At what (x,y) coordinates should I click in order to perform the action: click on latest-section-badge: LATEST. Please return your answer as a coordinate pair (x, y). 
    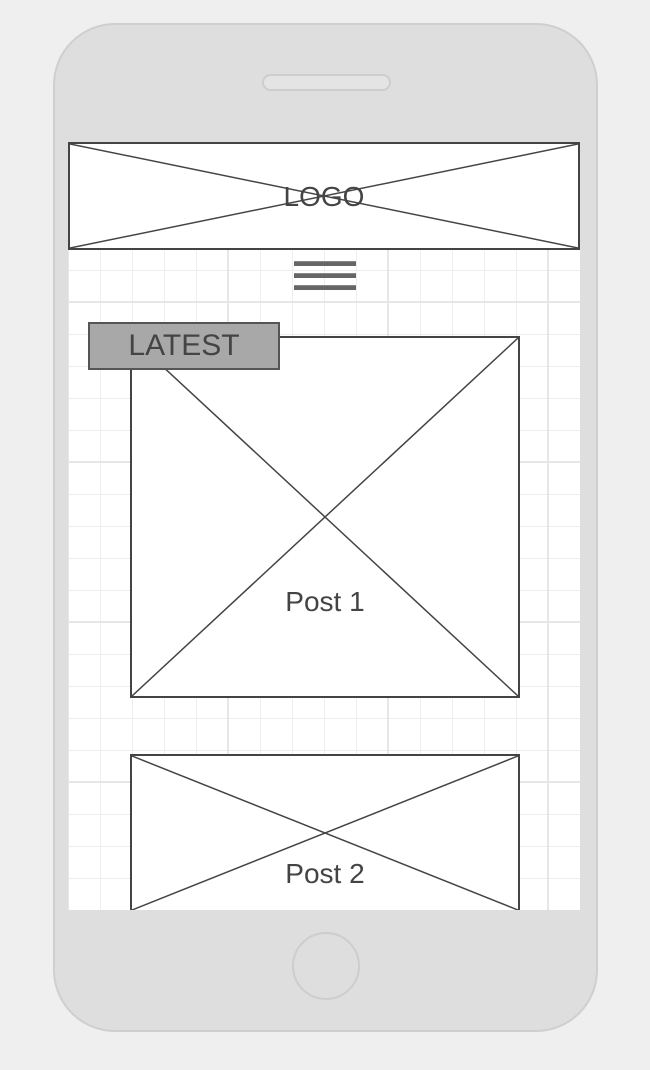
    Looking at the image, I should click on (184, 346).